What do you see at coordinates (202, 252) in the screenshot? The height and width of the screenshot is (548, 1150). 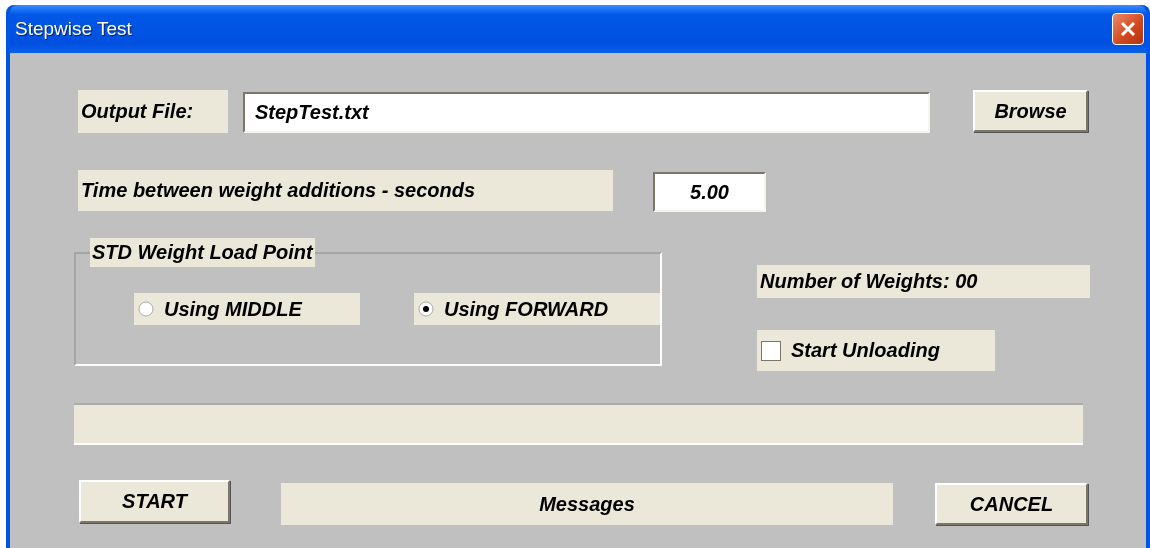 I see `group-box-title: STD Weight Load Point` at bounding box center [202, 252].